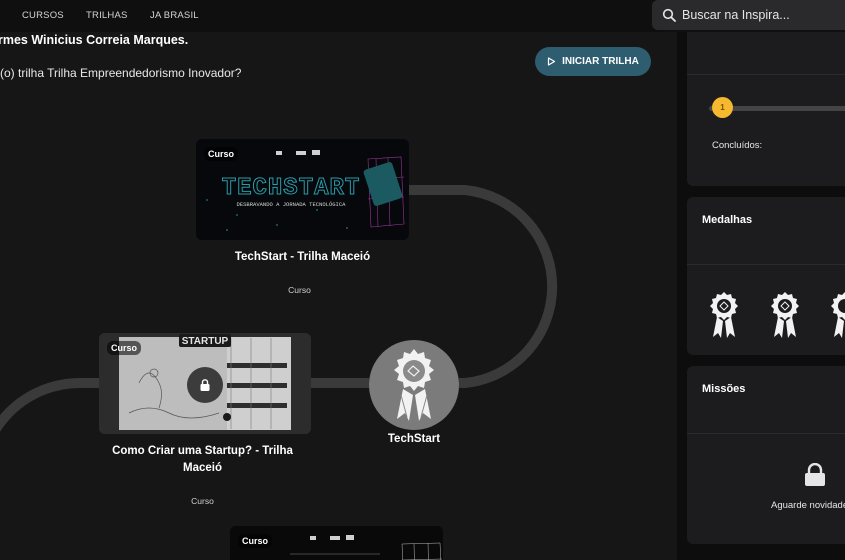 The image size is (845, 560). Describe the element at coordinates (202, 467) in the screenshot. I see `card-title-line: Maceió` at that location.